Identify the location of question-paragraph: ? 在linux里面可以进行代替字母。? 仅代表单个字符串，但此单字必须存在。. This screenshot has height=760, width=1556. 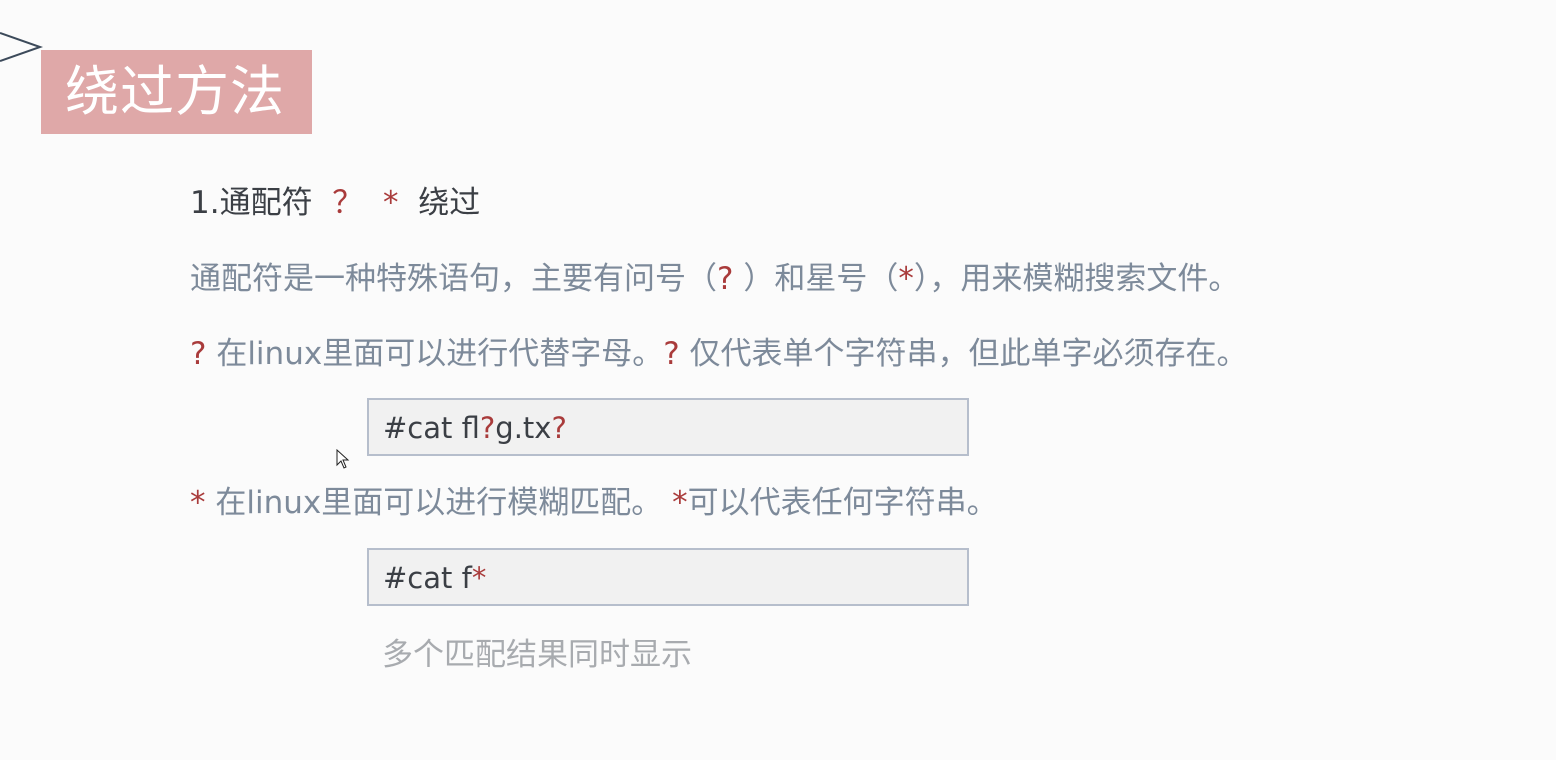
(719, 354).